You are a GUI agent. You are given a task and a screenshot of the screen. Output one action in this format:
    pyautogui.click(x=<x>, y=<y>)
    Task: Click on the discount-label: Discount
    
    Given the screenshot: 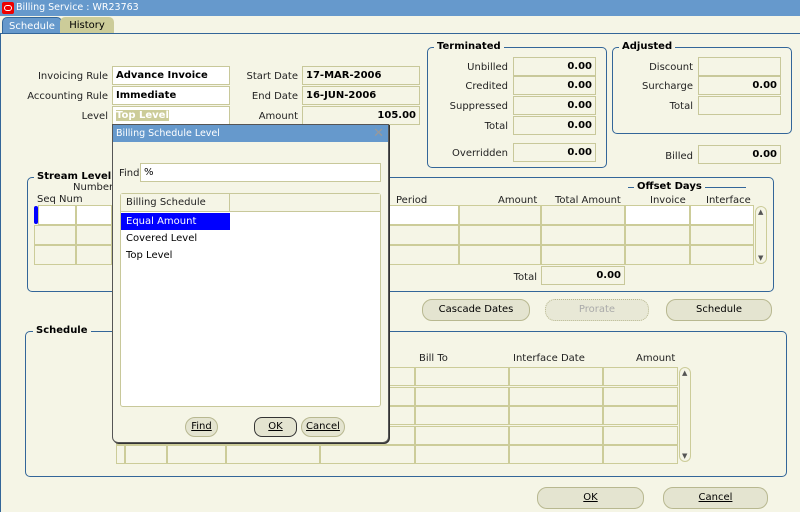 What is the action you would take?
    pyautogui.click(x=671, y=67)
    